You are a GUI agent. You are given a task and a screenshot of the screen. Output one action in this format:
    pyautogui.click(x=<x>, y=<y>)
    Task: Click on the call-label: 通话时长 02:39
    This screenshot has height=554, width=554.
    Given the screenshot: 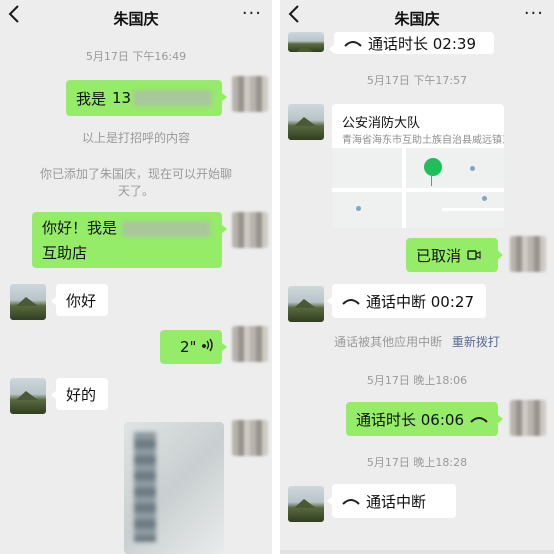 What is the action you would take?
    pyautogui.click(x=422, y=43)
    